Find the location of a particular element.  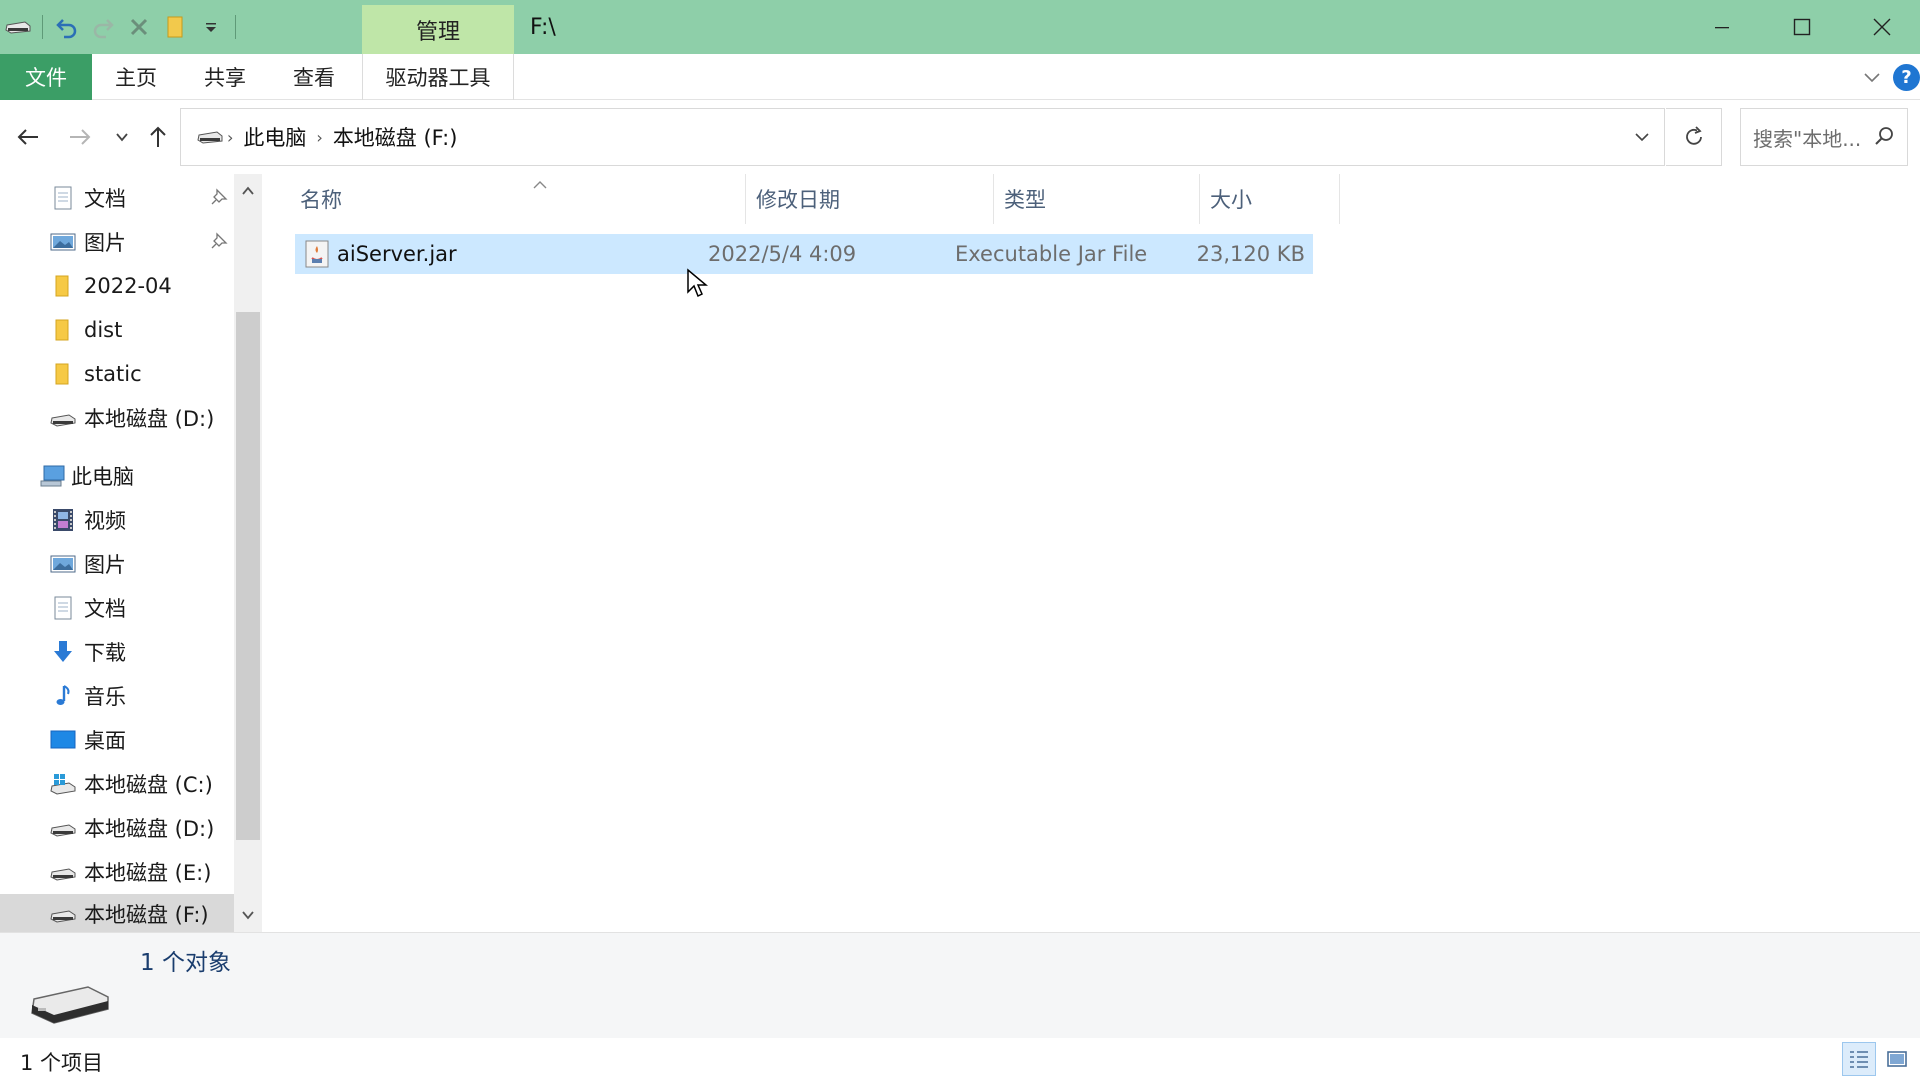

nav-item-pictures: 图片 is located at coordinates (117, 564).